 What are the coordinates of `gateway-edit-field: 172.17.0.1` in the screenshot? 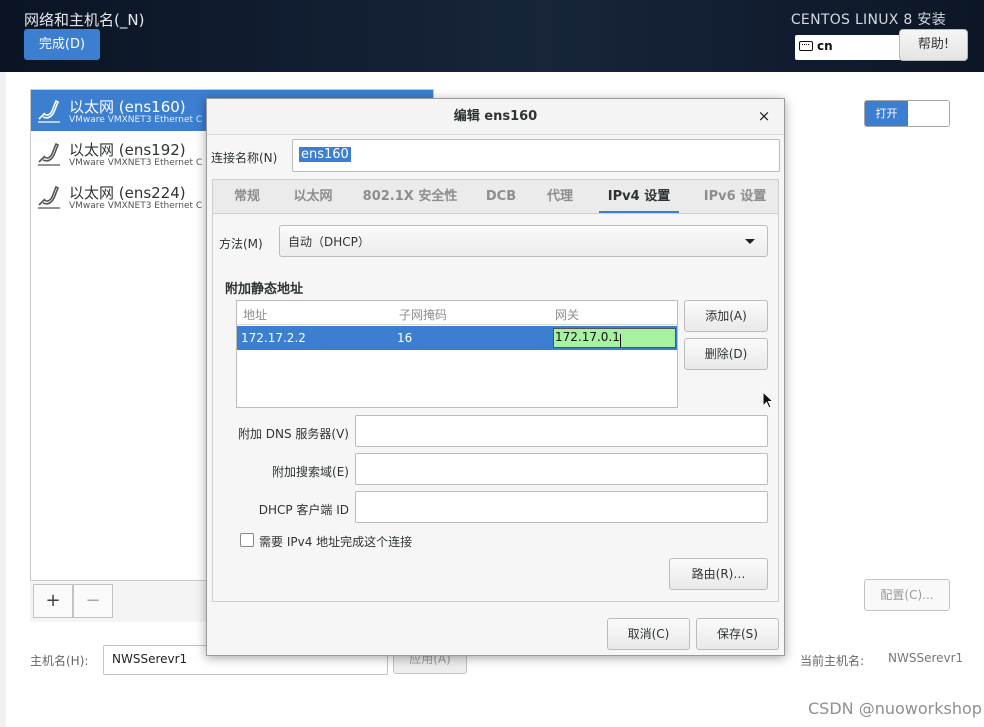 It's located at (614, 338).